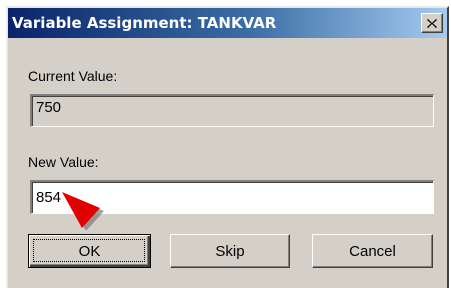  I want to click on focus-rectangle, so click(89, 250).